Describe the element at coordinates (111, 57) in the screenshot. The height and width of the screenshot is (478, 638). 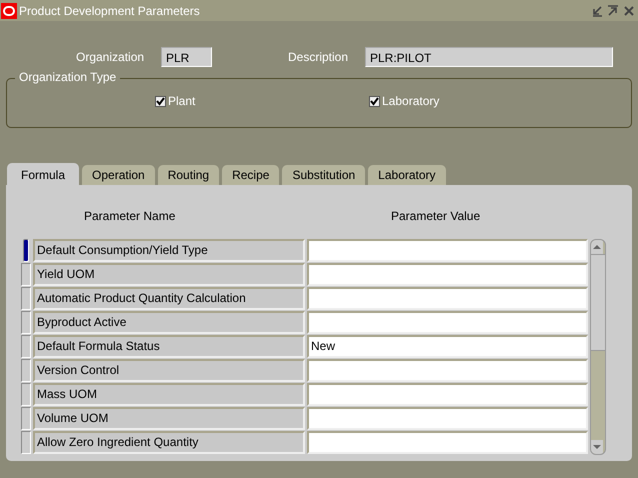
I see `field-label: Organization` at that location.